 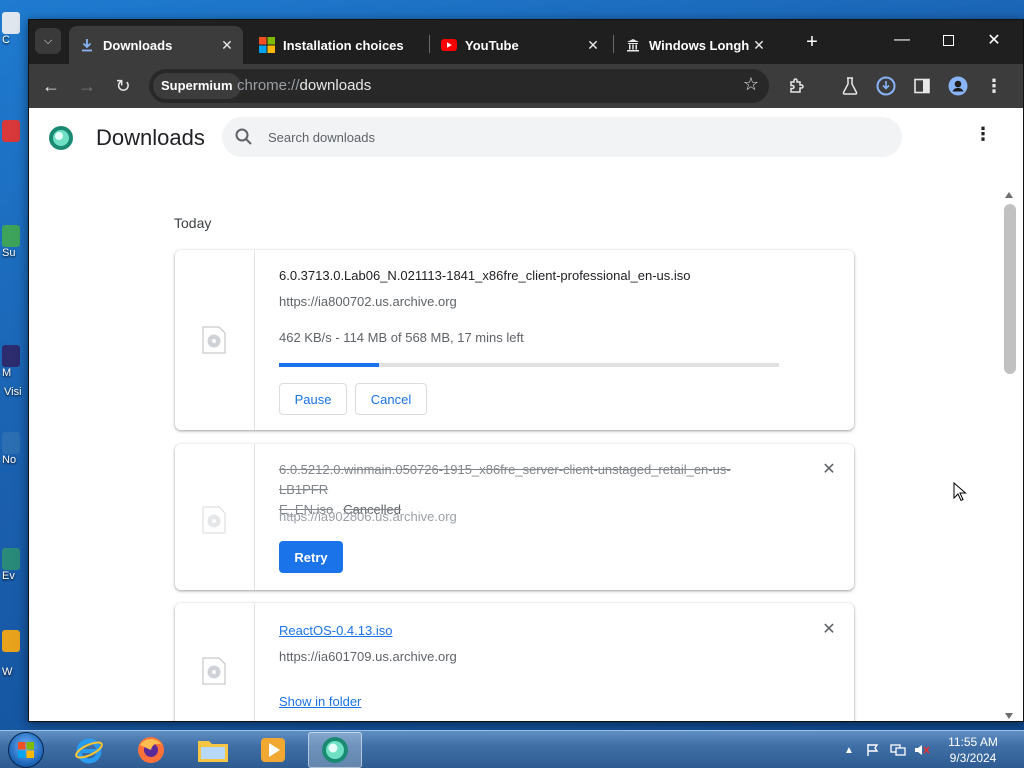 I want to click on taskbar-firefox, so click(x=151, y=750).